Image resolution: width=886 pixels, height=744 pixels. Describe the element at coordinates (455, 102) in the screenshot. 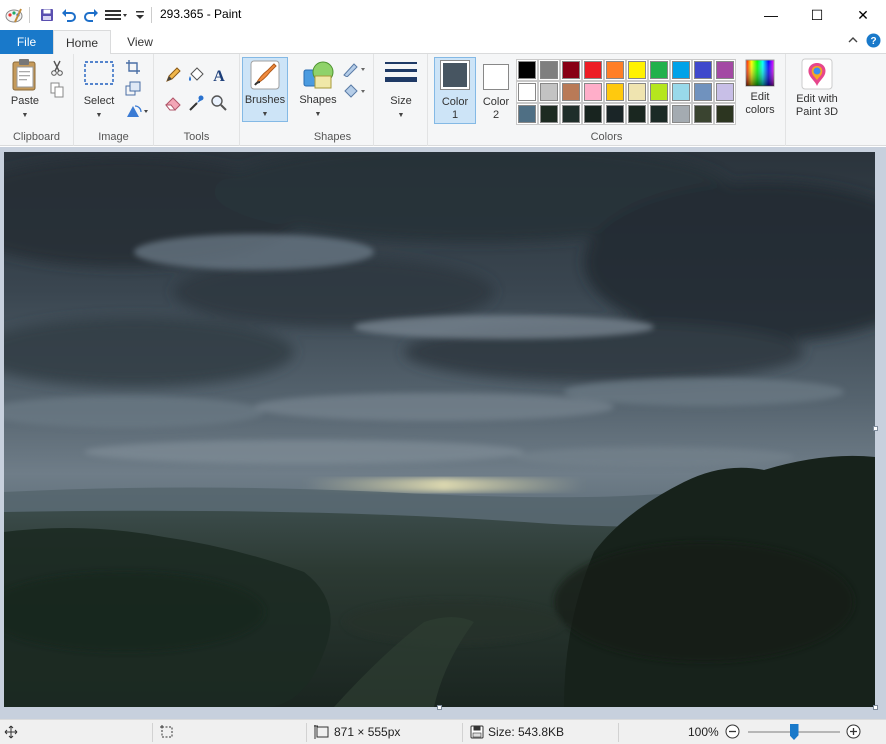

I see `color1-label-line1: Color` at that location.